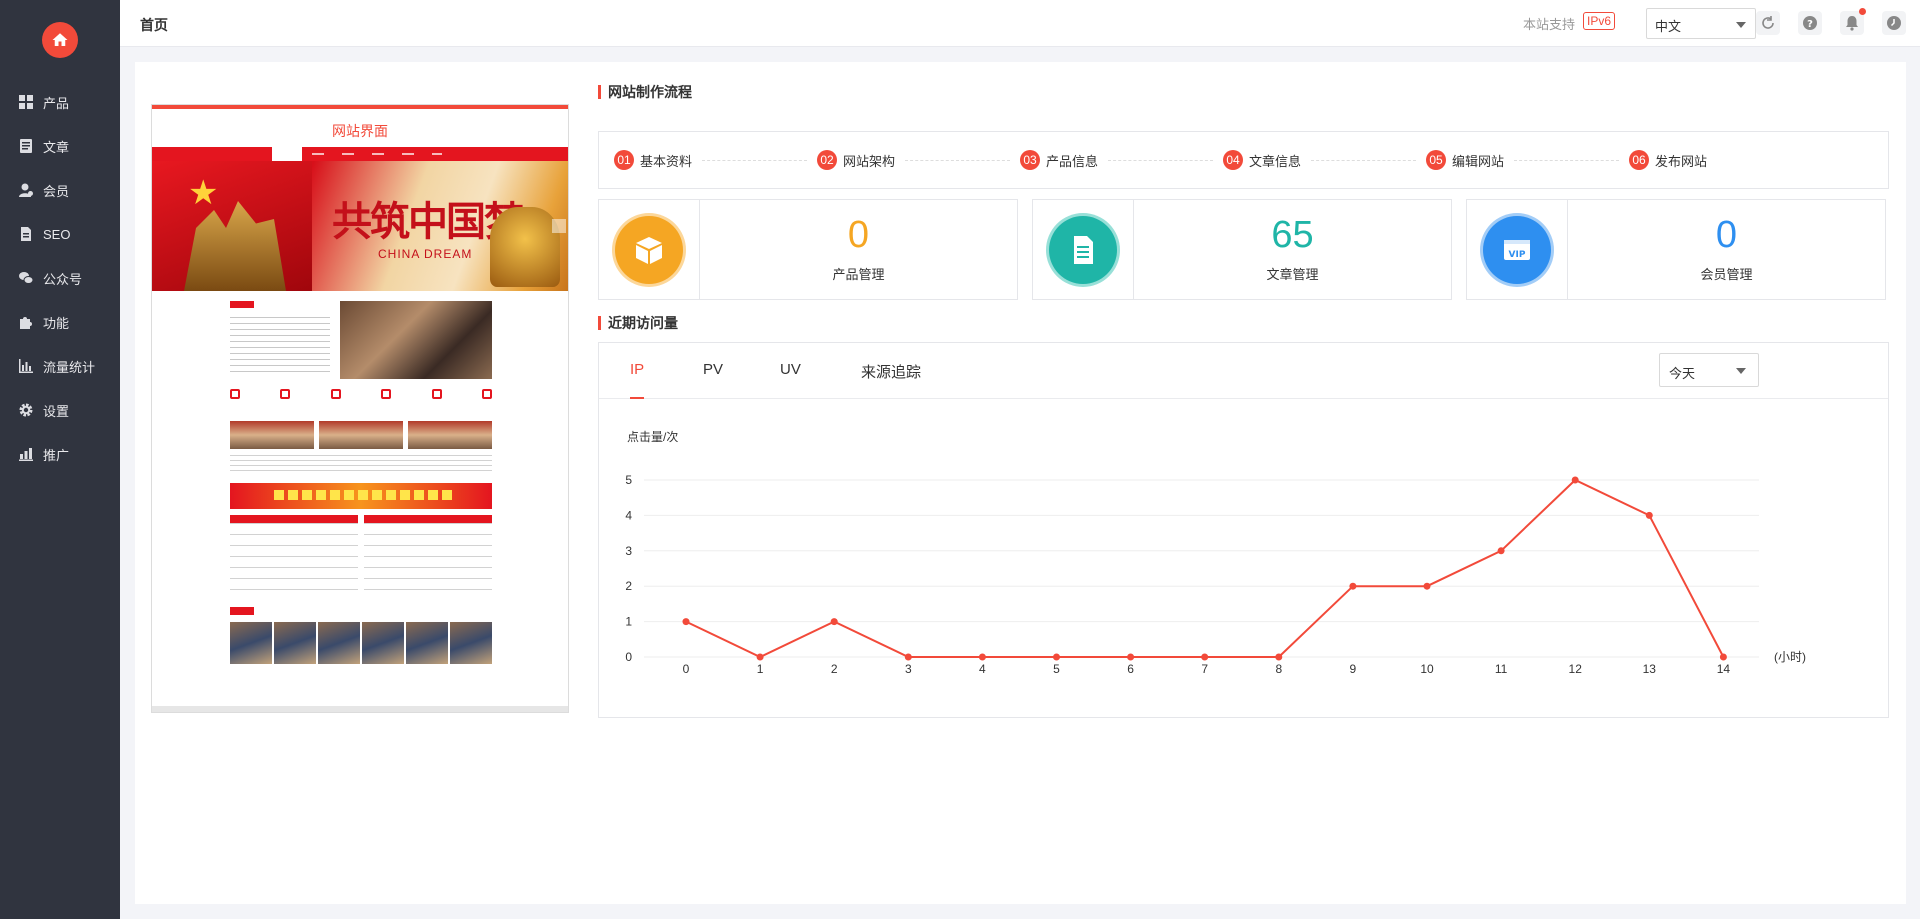 This screenshot has height=919, width=1920. Describe the element at coordinates (1730, 160) in the screenshot. I see `process-step: 06 发布网站` at that location.